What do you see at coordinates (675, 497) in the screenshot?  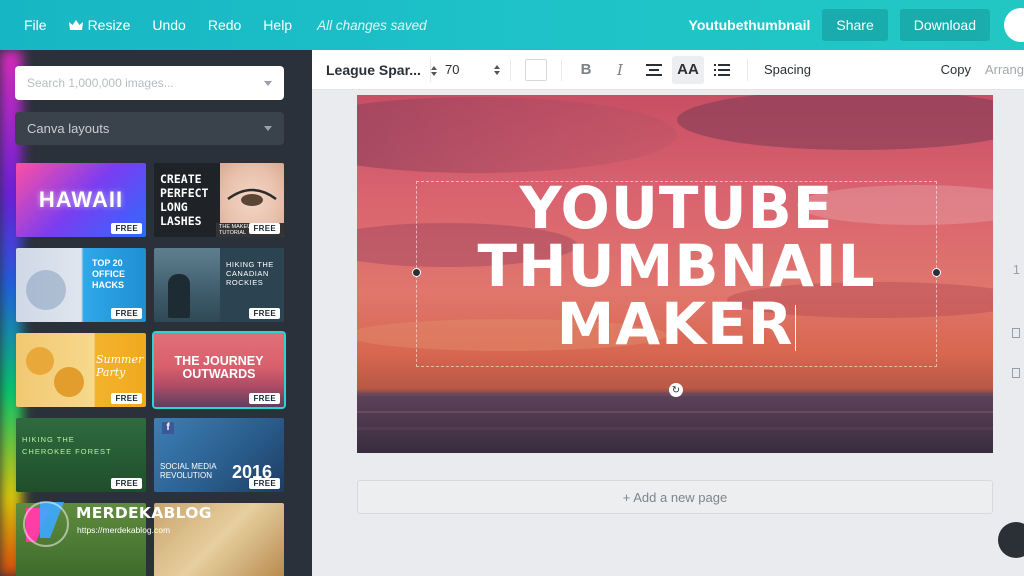 I see `add-page-button: + Add a new page` at bounding box center [675, 497].